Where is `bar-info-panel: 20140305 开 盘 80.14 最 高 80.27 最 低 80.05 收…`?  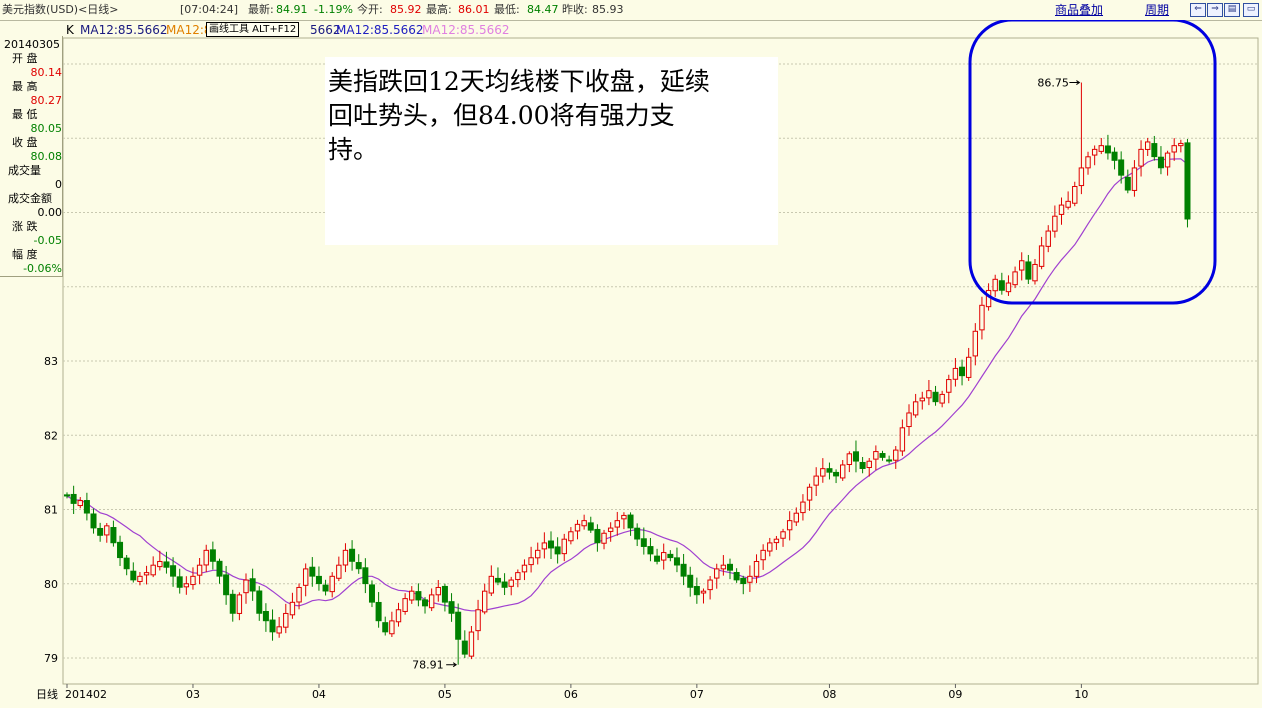
bar-info-panel: 20140305 开 盘 80.14 最 高 80.27 最 低 80.05 收… is located at coordinates (31, 156).